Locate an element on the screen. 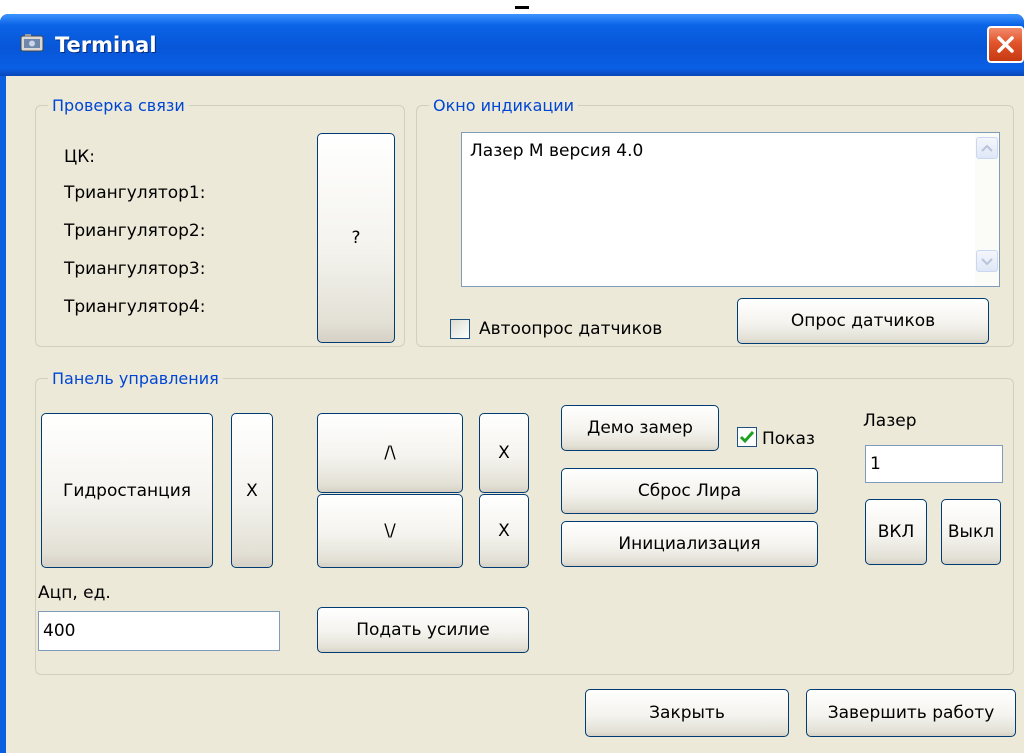 The image size is (1024, 753). indication-text: Лазер М версия 4.0 is located at coordinates (557, 151).